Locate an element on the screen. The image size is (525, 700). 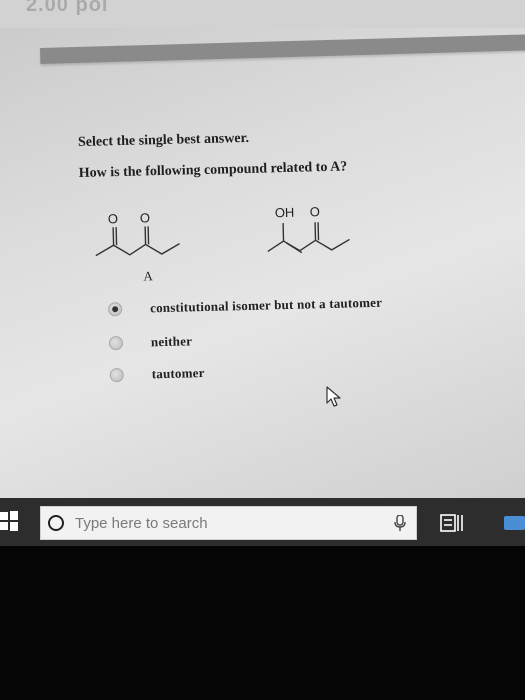
instruction-text: Select the single best answer. is located at coordinates (163, 140).